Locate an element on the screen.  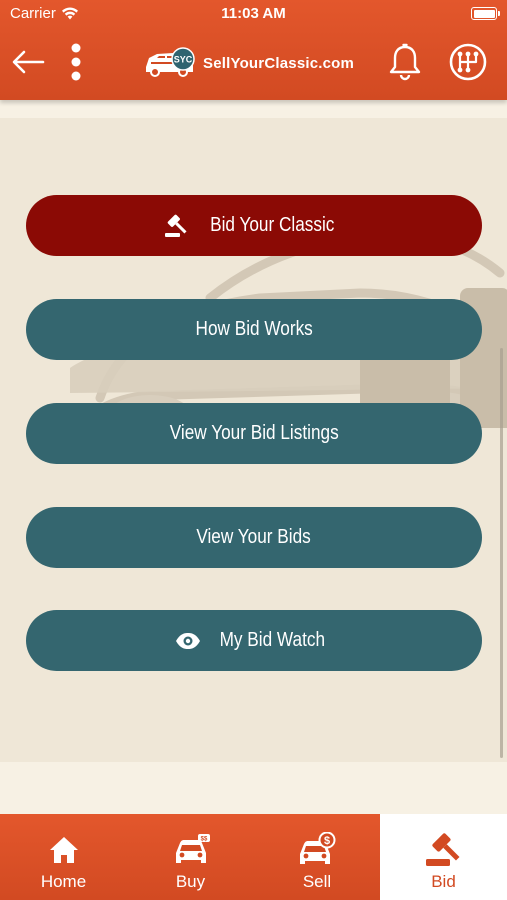
tab-label: Bid is located at coordinates (443, 881).